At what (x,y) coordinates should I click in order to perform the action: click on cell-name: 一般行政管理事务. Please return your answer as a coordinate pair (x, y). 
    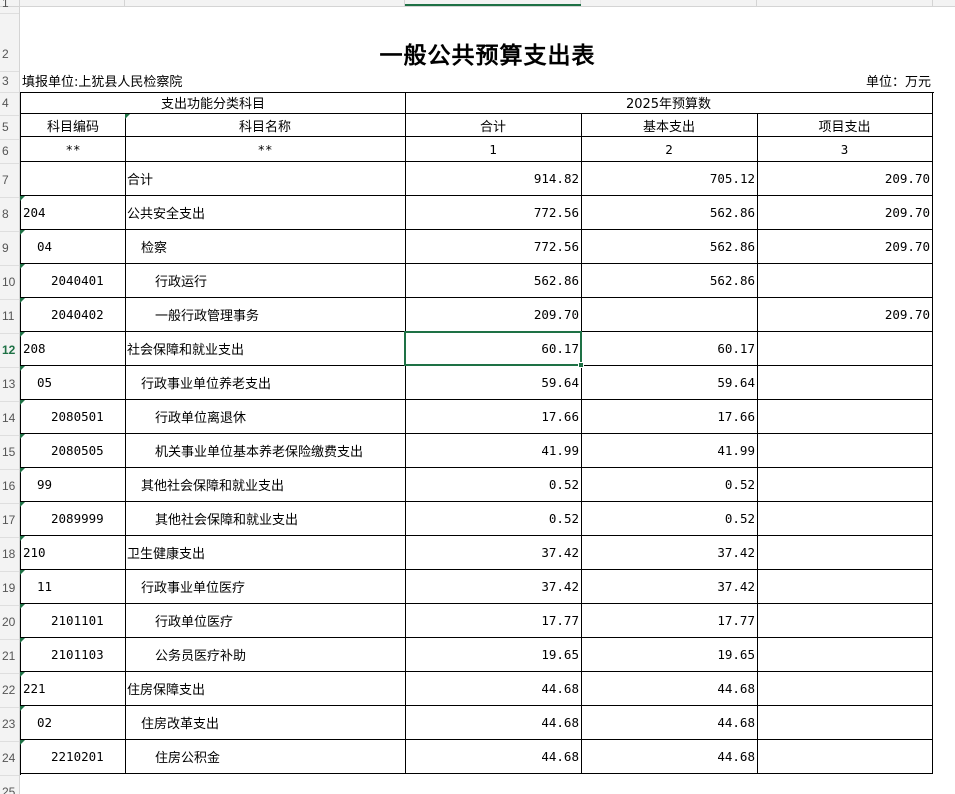
    Looking at the image, I should click on (265, 315).